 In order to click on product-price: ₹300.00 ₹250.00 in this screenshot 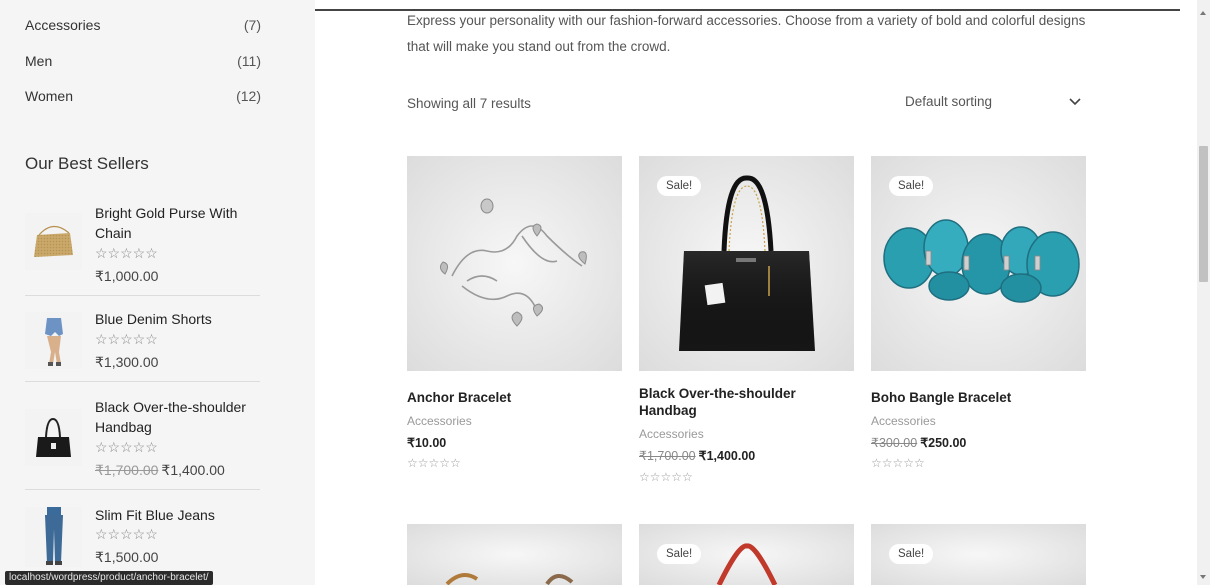, I will do `click(918, 442)`.